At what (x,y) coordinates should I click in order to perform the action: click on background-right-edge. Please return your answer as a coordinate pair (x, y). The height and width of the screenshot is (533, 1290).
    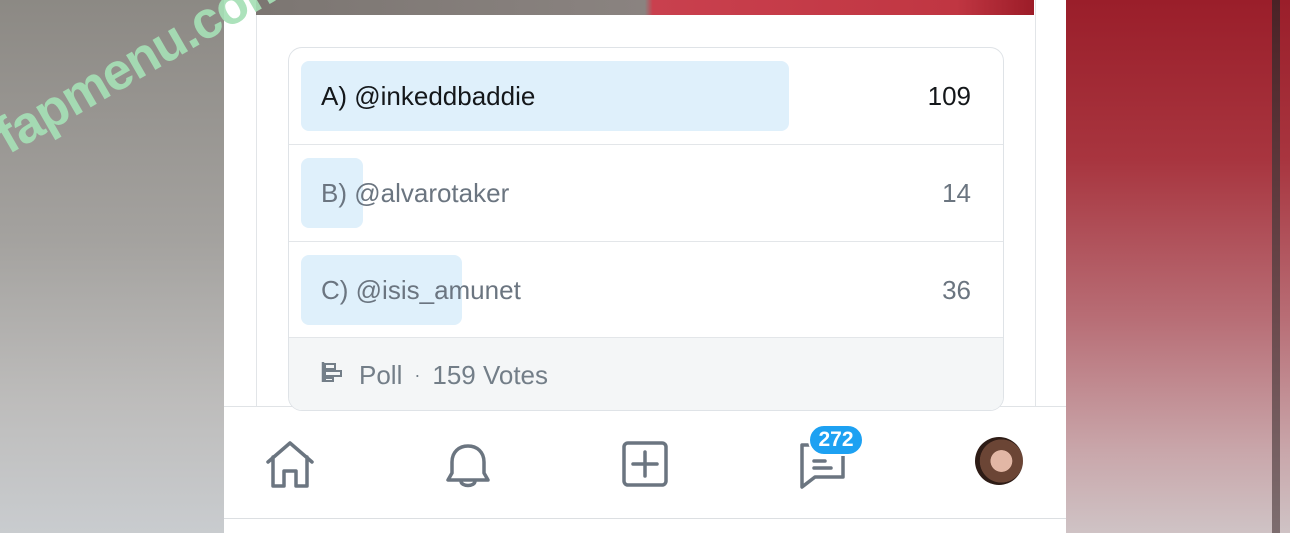
    Looking at the image, I should click on (1276, 266).